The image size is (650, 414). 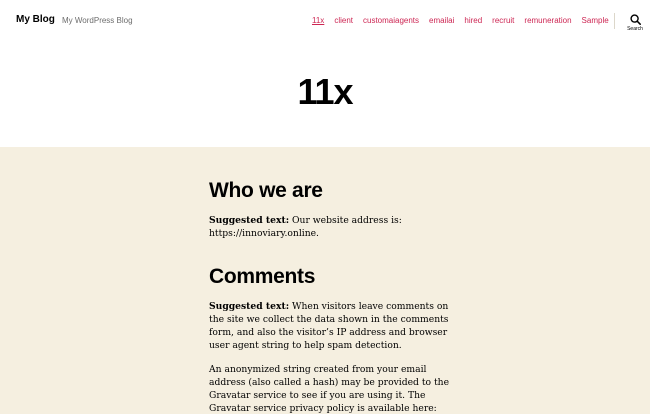 What do you see at coordinates (266, 190) in the screenshot?
I see `who-we-are-heading: Who we are` at bounding box center [266, 190].